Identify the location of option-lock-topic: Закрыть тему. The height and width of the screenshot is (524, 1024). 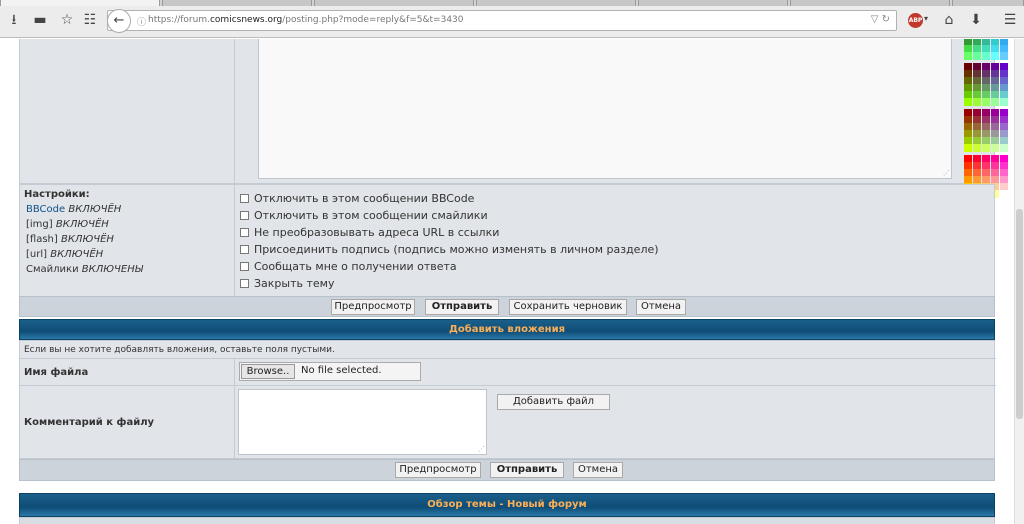
(287, 283).